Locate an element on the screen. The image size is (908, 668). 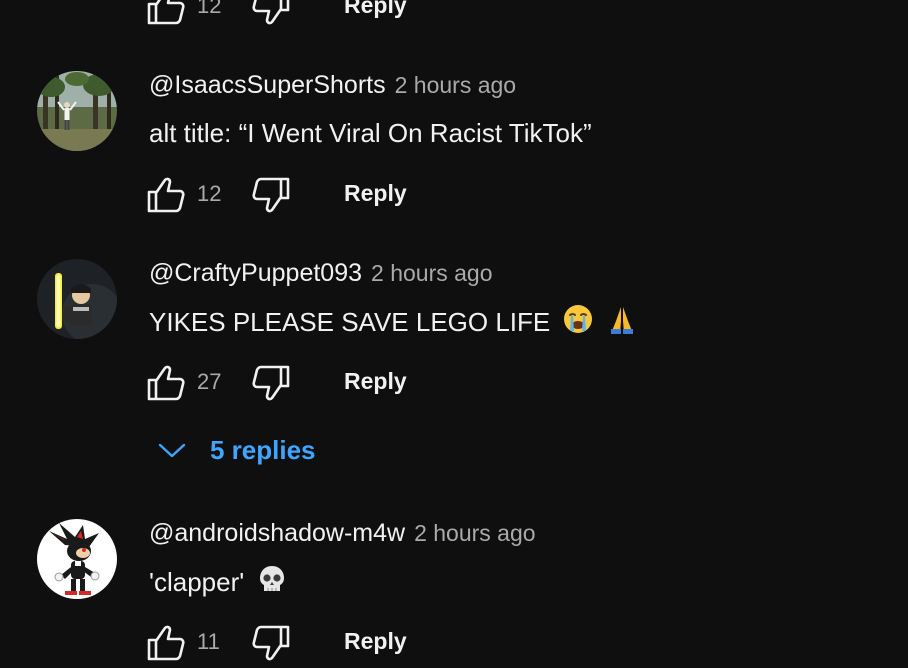
comment-author: @CraftyPuppet093 is located at coordinates (255, 273).